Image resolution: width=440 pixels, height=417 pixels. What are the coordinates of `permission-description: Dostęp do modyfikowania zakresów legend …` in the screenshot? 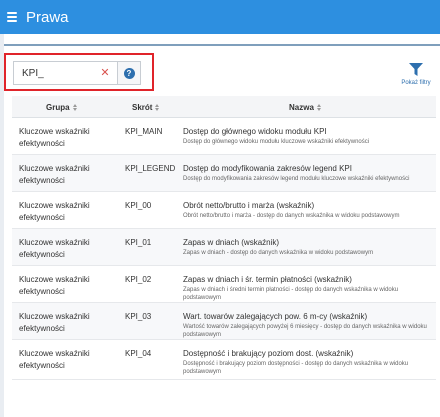 It's located at (296, 179).